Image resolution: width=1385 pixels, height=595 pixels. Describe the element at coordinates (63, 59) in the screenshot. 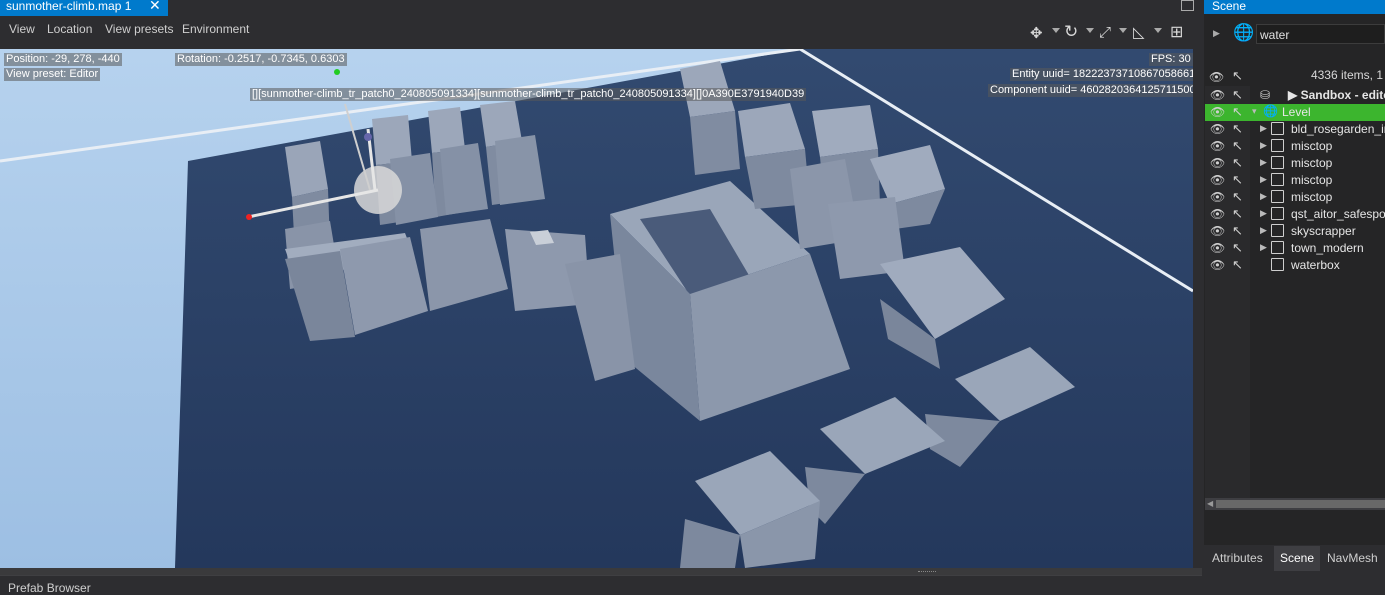

I see `camera-position: Position: -29, 278, -440` at that location.